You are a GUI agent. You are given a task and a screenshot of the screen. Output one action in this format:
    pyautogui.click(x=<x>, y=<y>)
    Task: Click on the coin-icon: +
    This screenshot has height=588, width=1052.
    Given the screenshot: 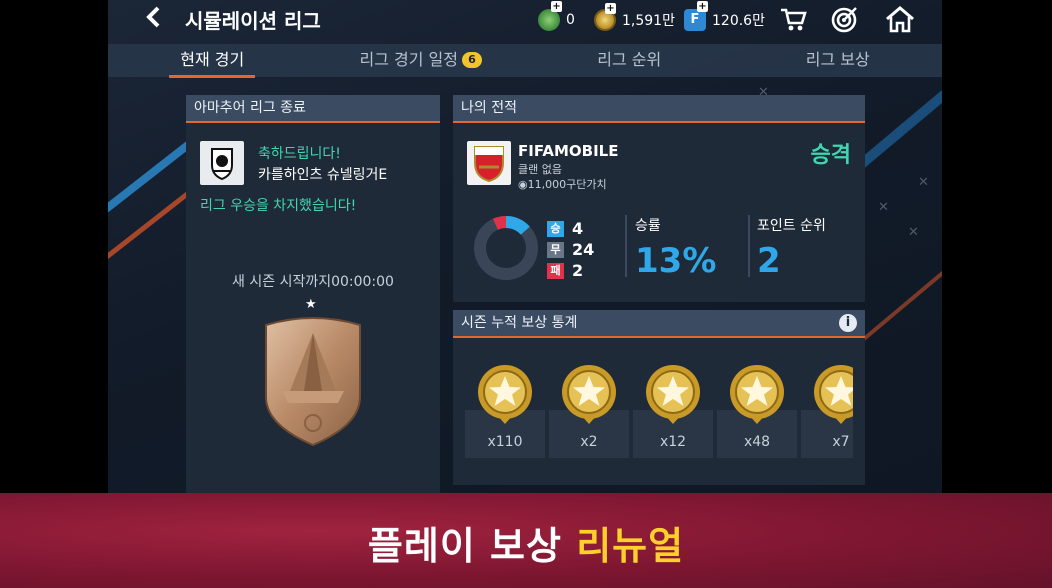 What is the action you would take?
    pyautogui.click(x=605, y=17)
    